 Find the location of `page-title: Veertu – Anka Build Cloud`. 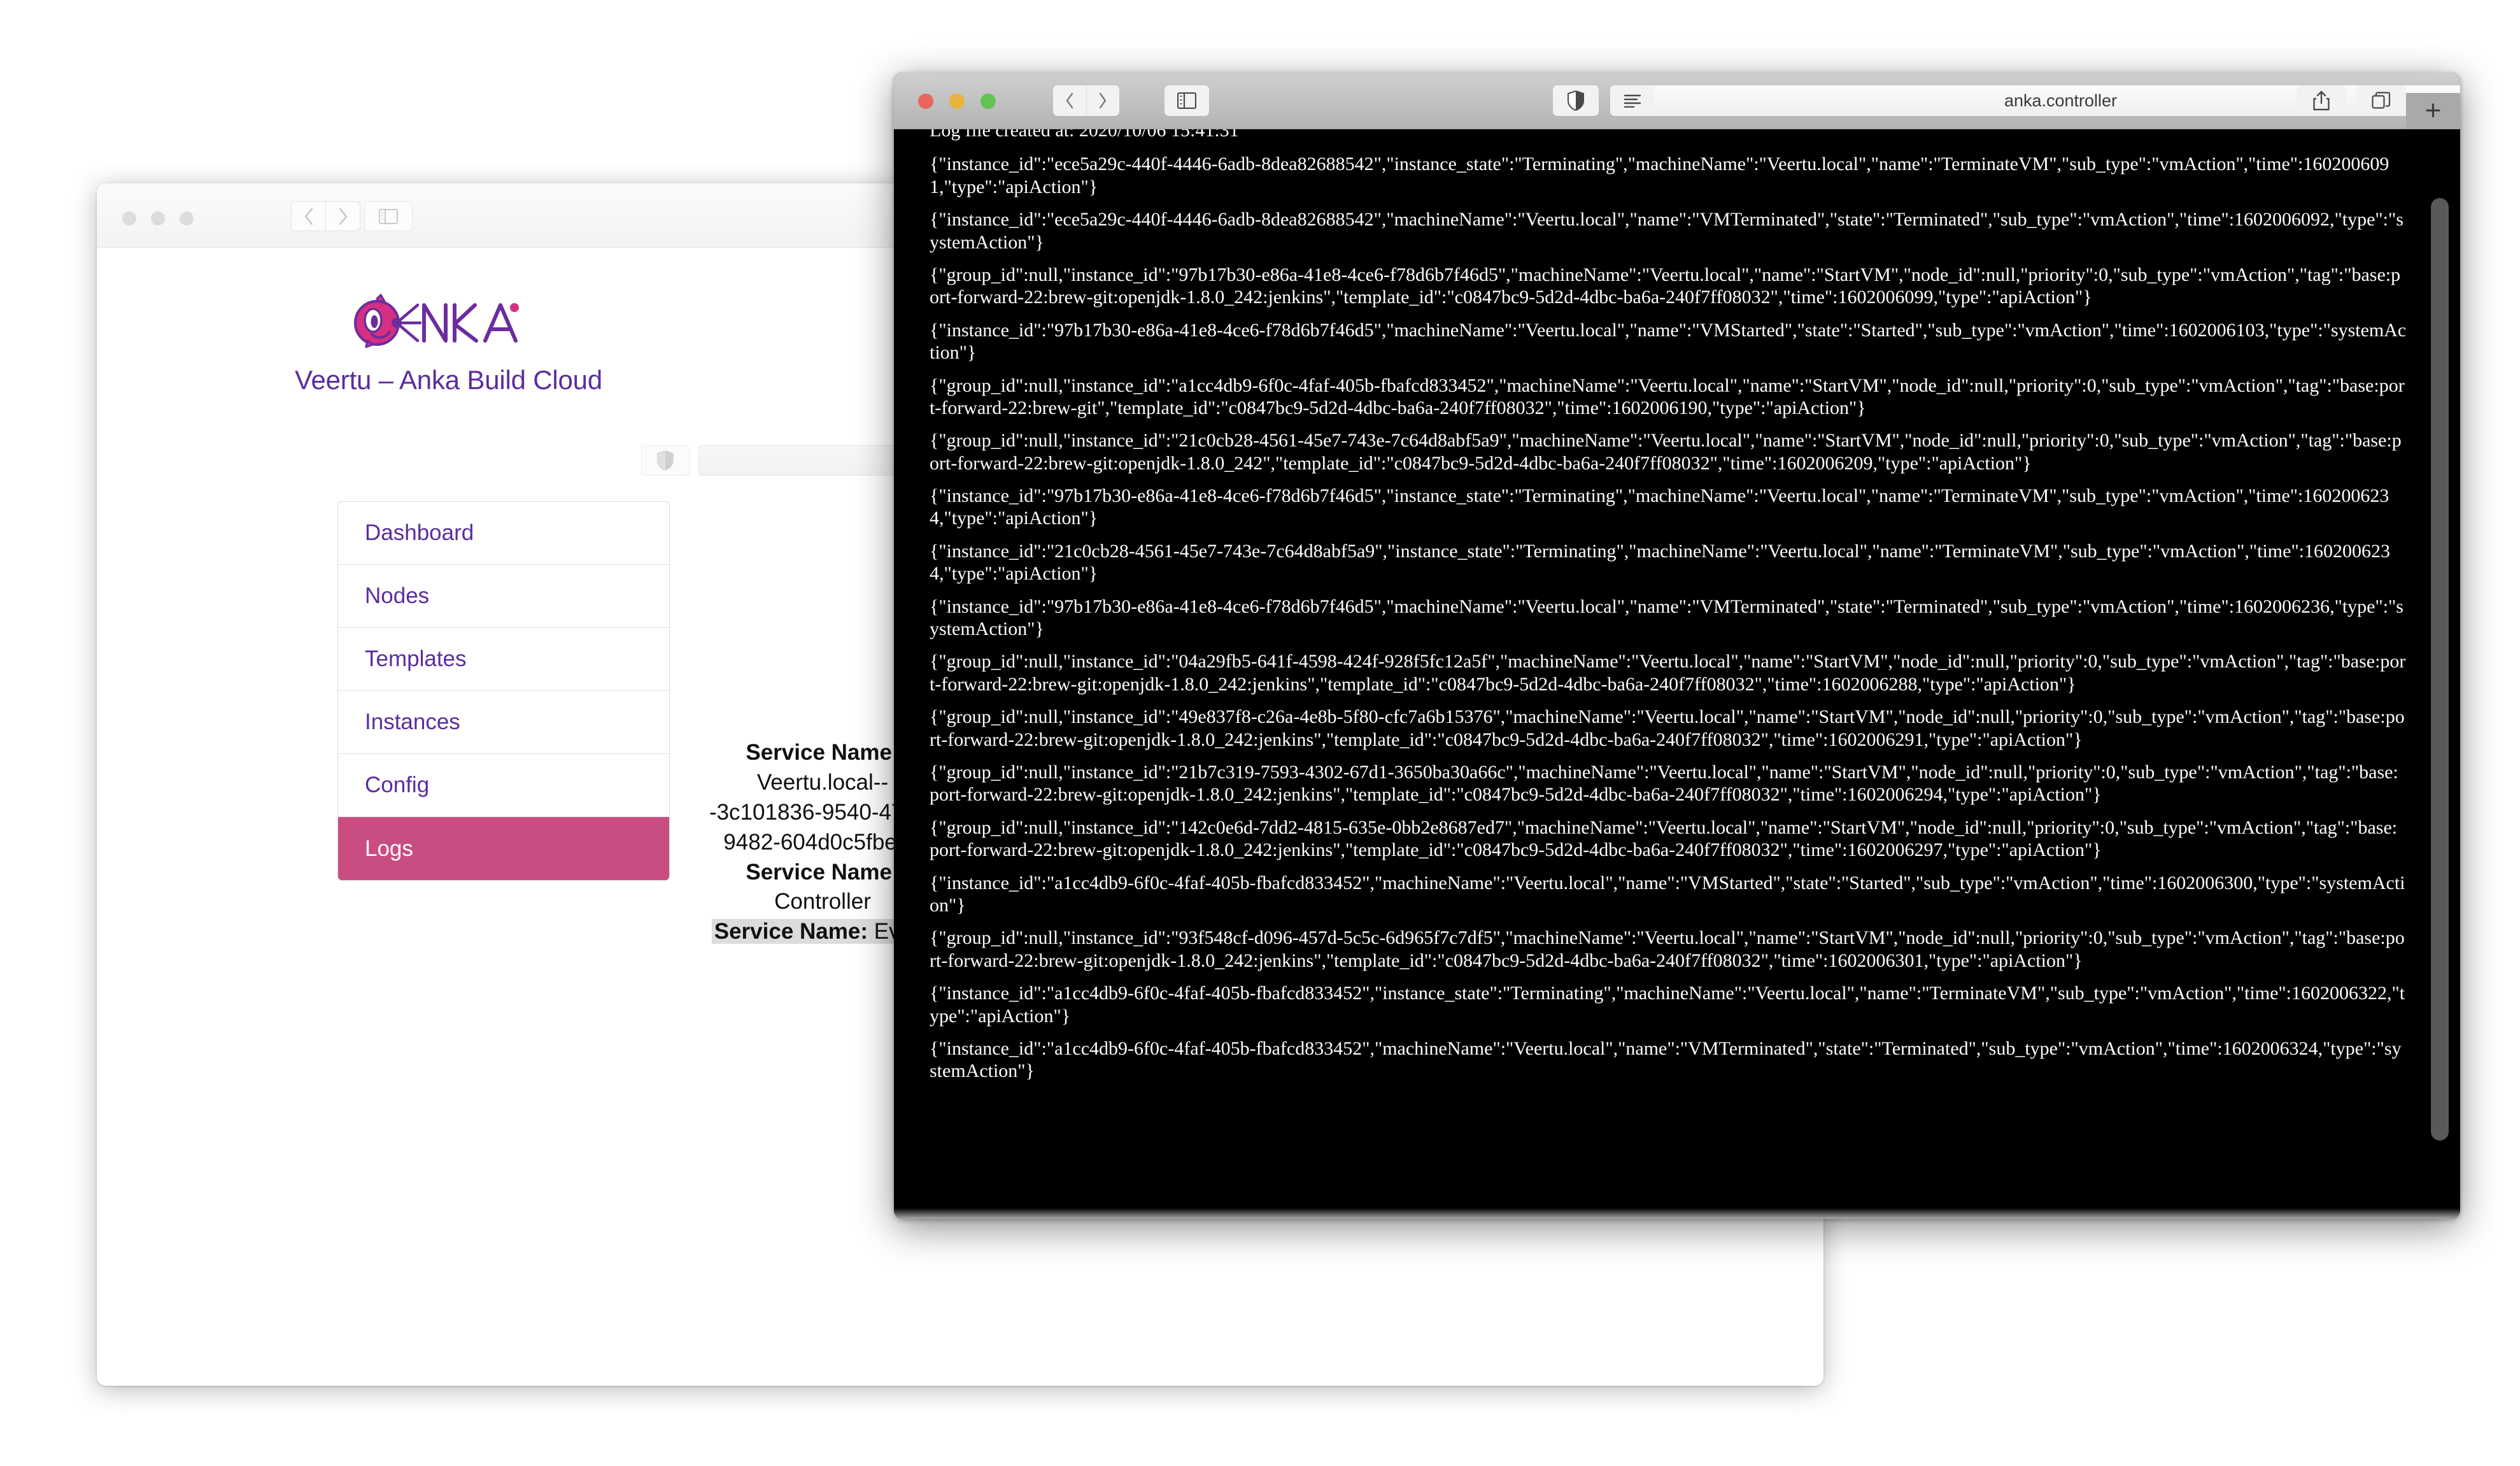

page-title: Veertu – Anka Build Cloud is located at coordinates (448, 380).